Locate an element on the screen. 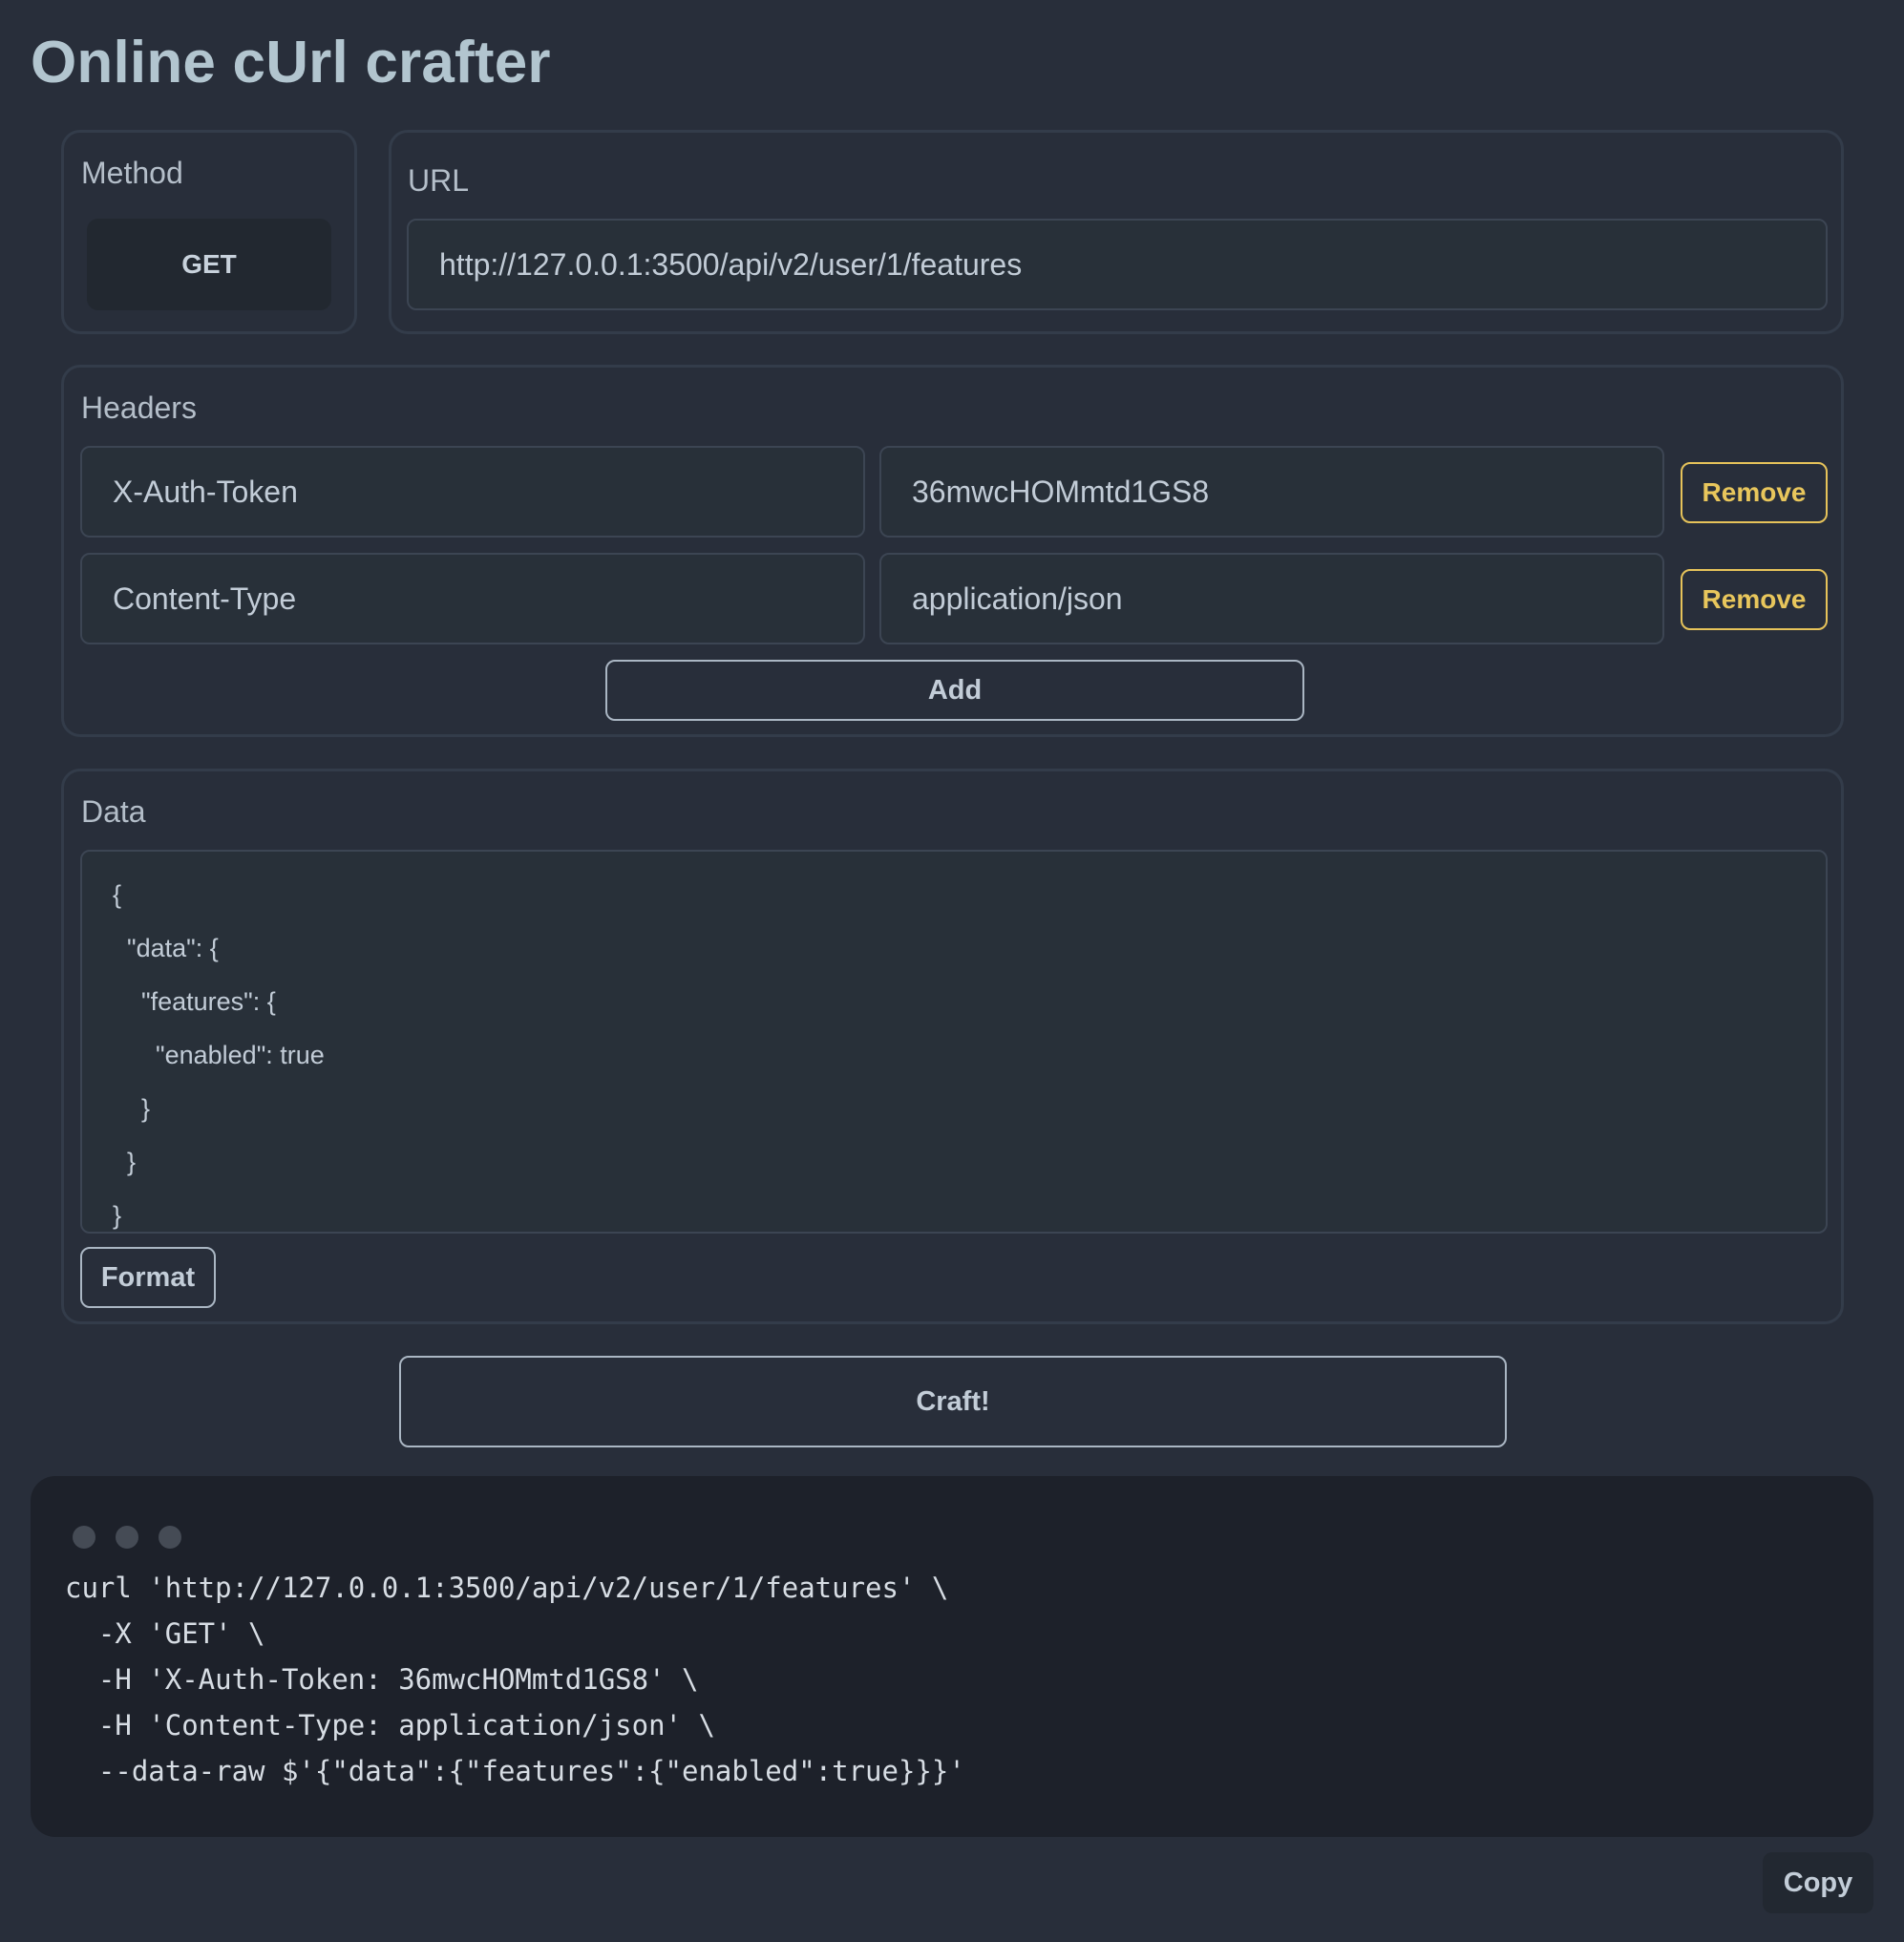 This screenshot has width=1904, height=1942. data-line: "features": { is located at coordinates (195, 1001).